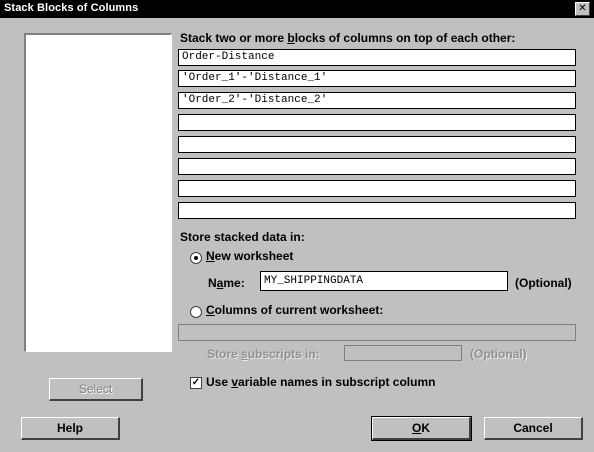  I want to click on select-button: Select, so click(96, 389).